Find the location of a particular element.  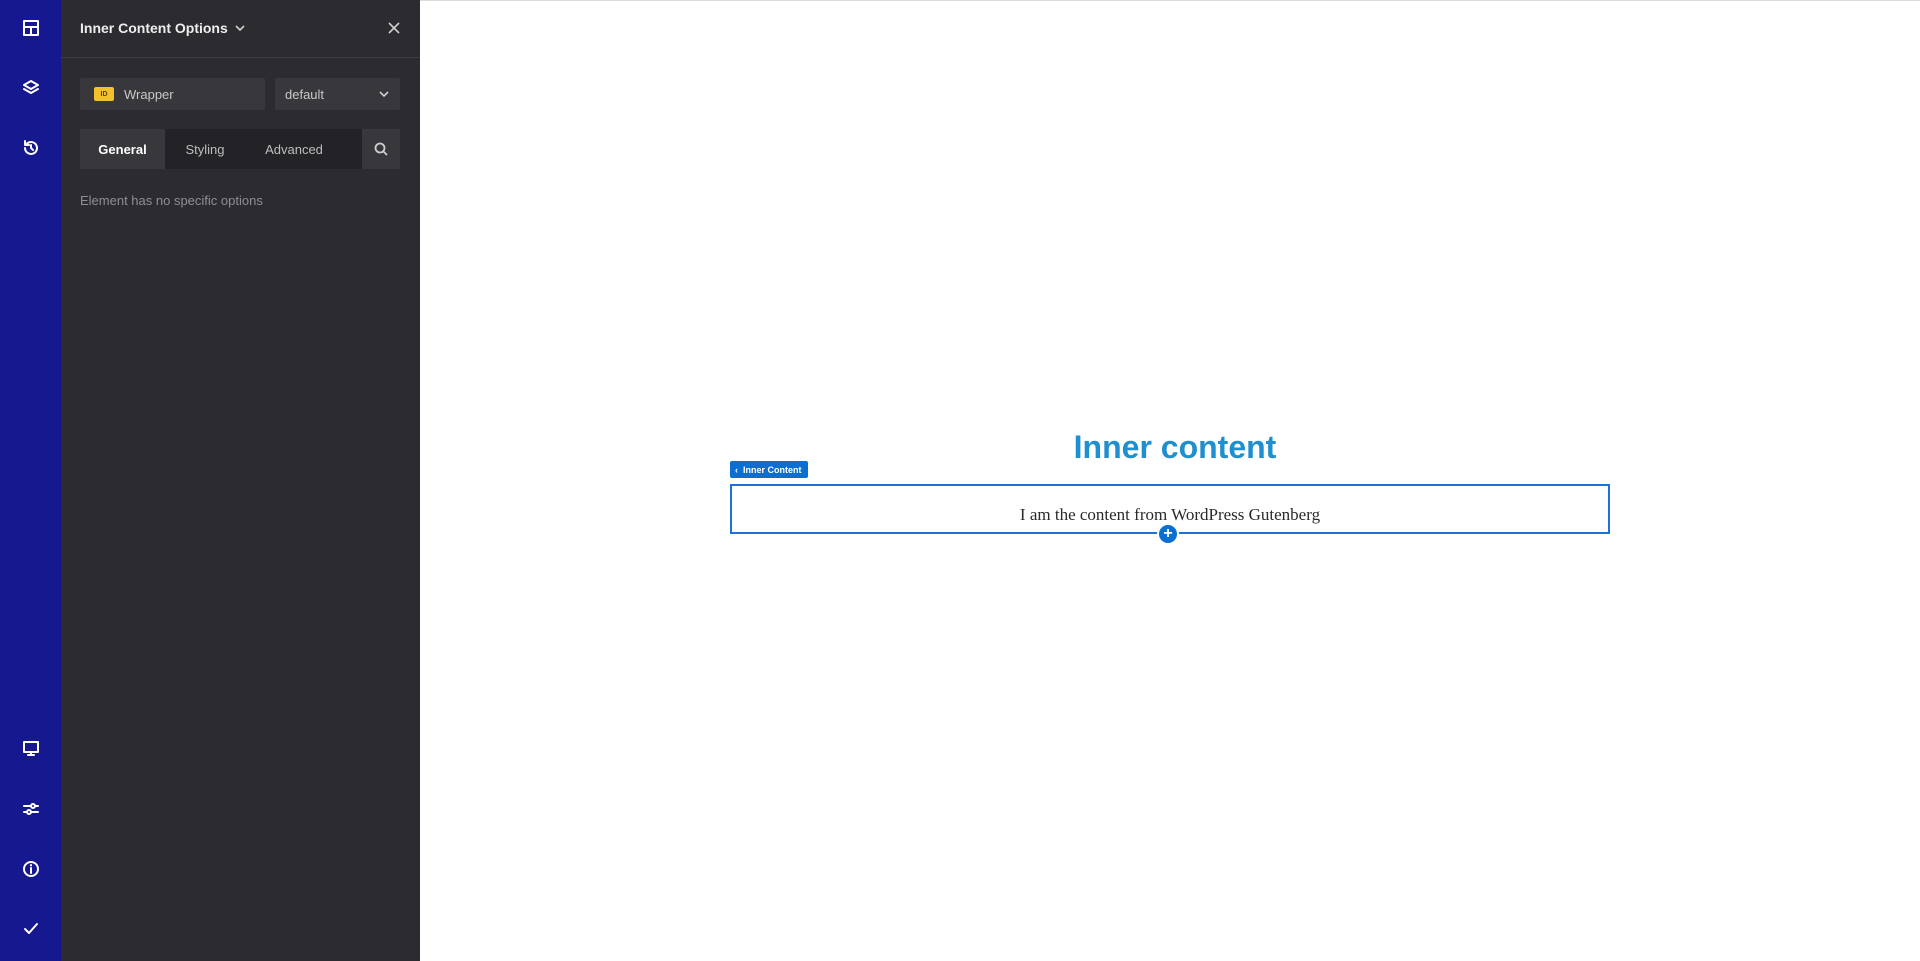

history-button is located at coordinates (30, 150).